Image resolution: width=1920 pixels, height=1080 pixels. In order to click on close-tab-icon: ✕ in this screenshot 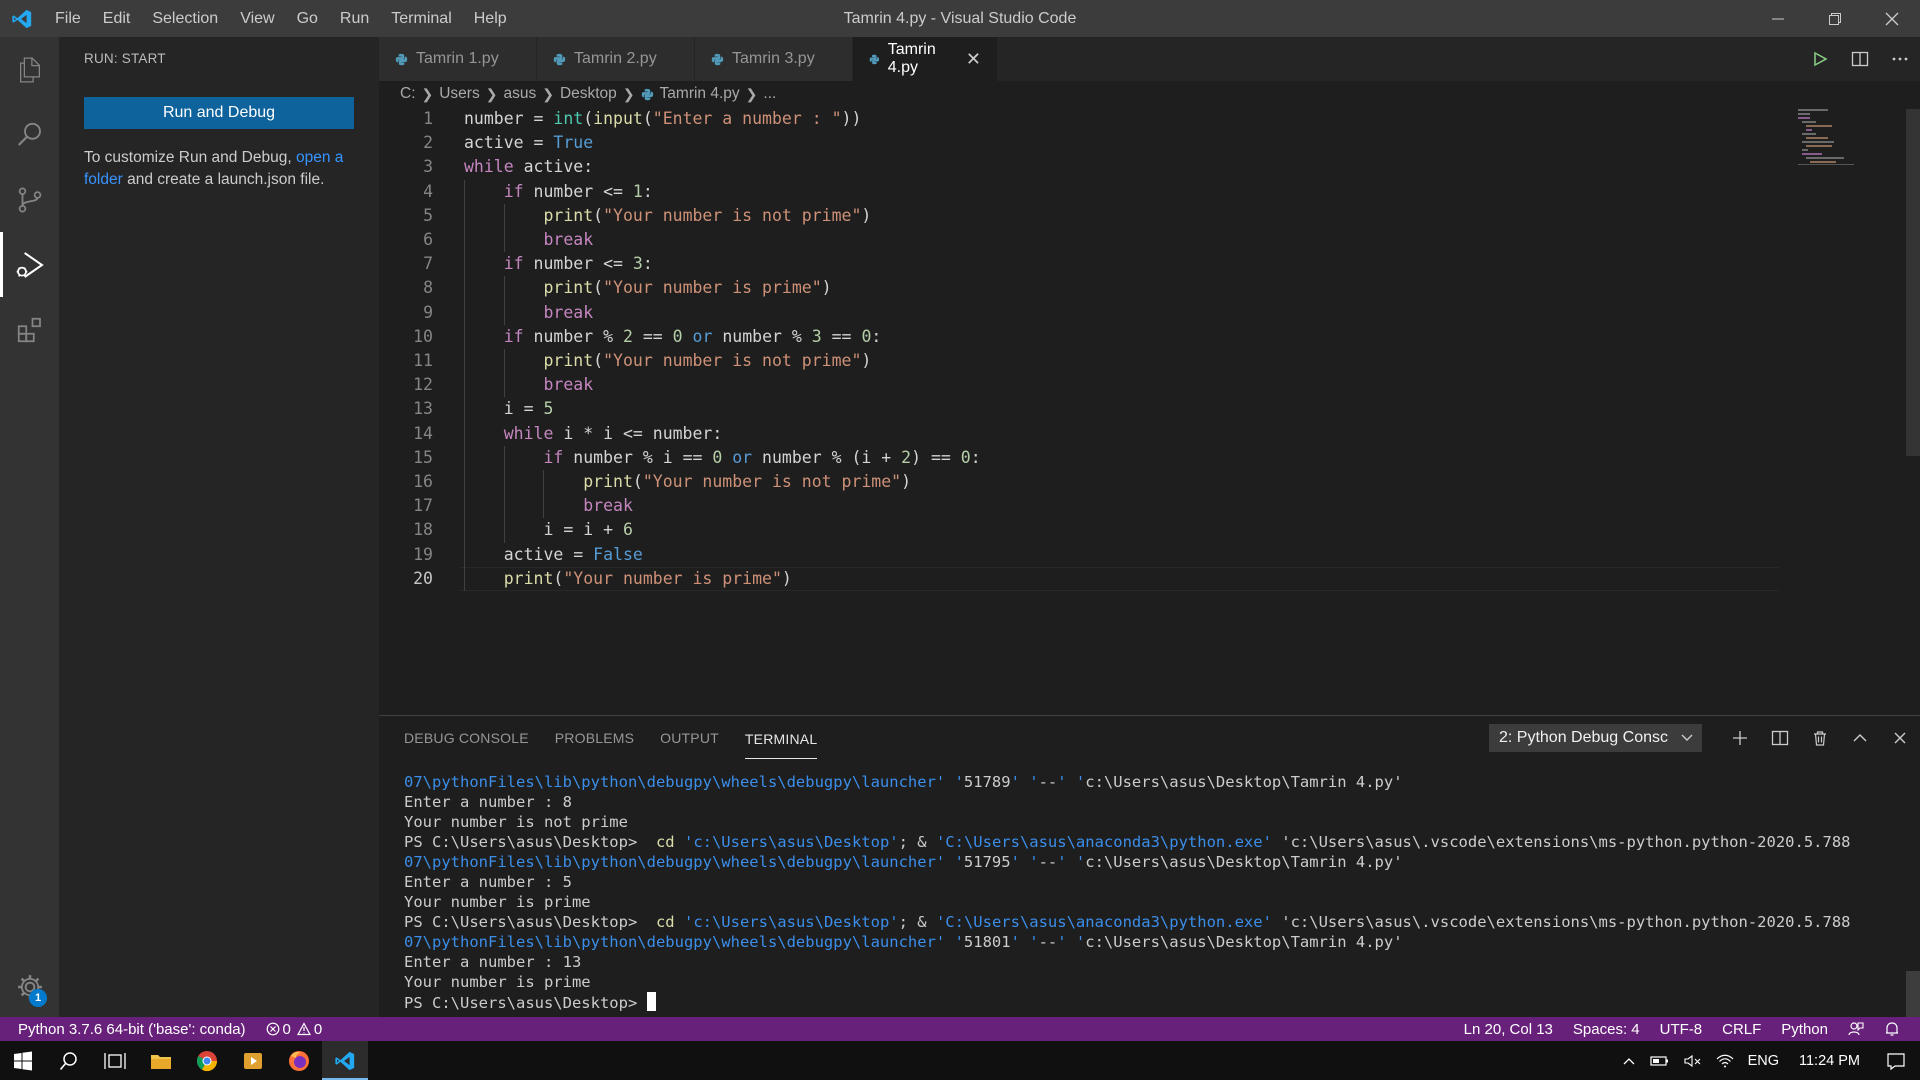, I will do `click(973, 59)`.